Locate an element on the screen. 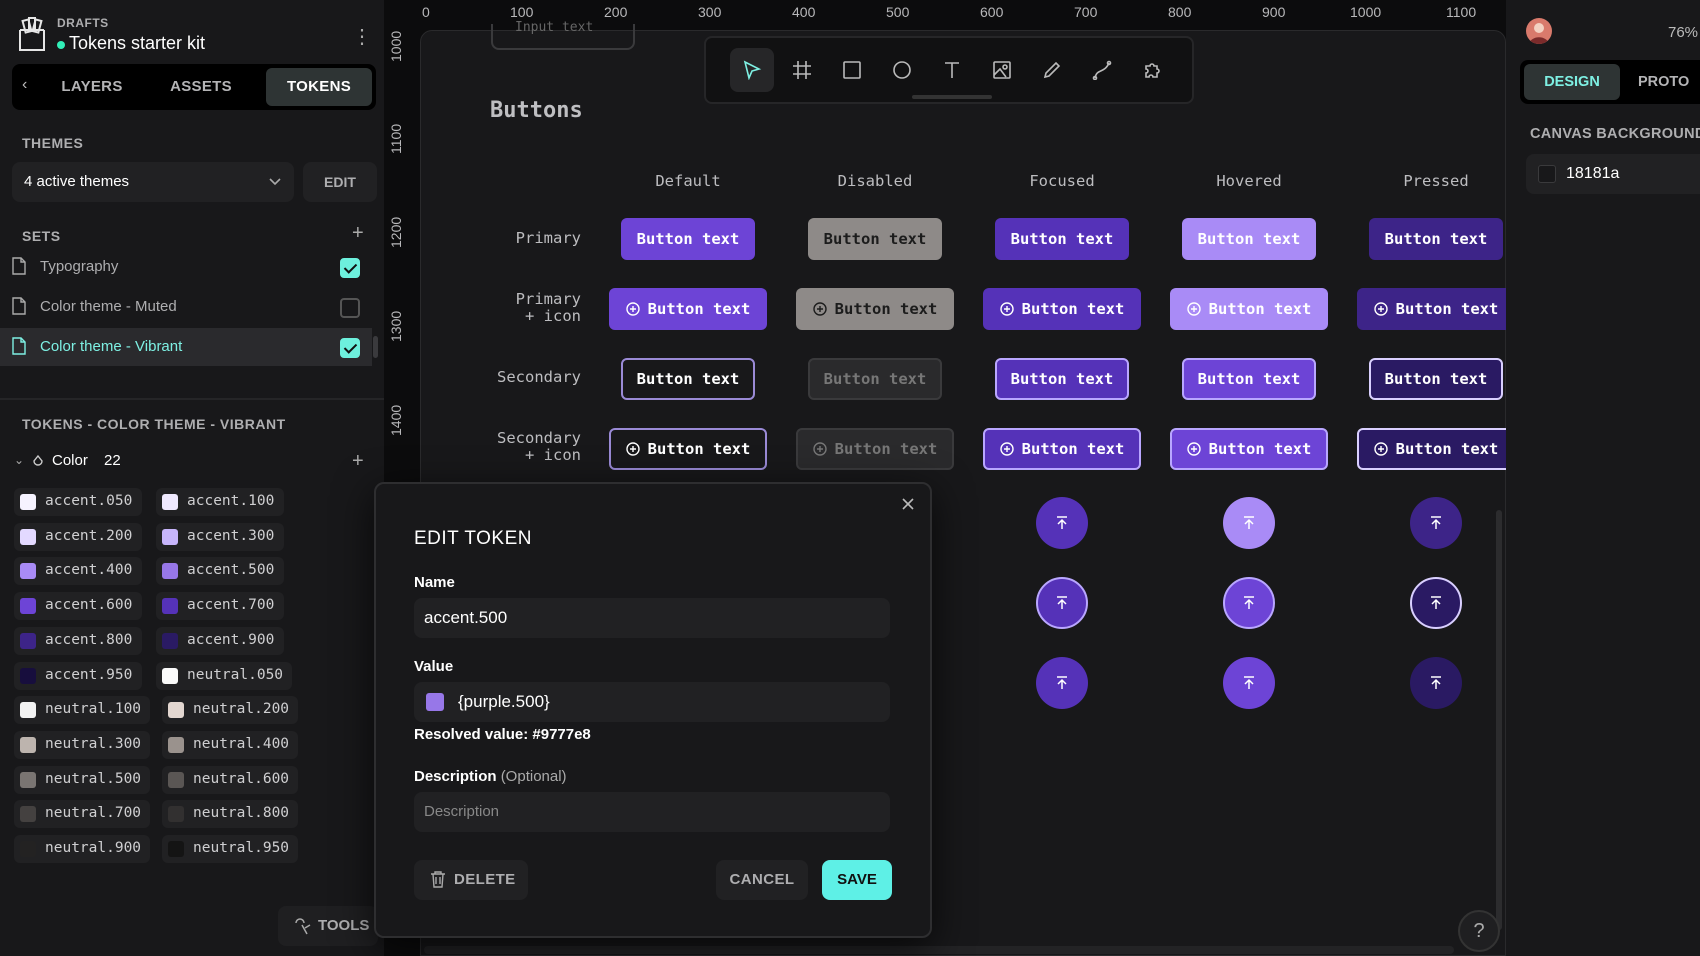 Image resolution: width=1700 pixels, height=956 pixels. token-pill: accent.400 is located at coordinates (78, 571).